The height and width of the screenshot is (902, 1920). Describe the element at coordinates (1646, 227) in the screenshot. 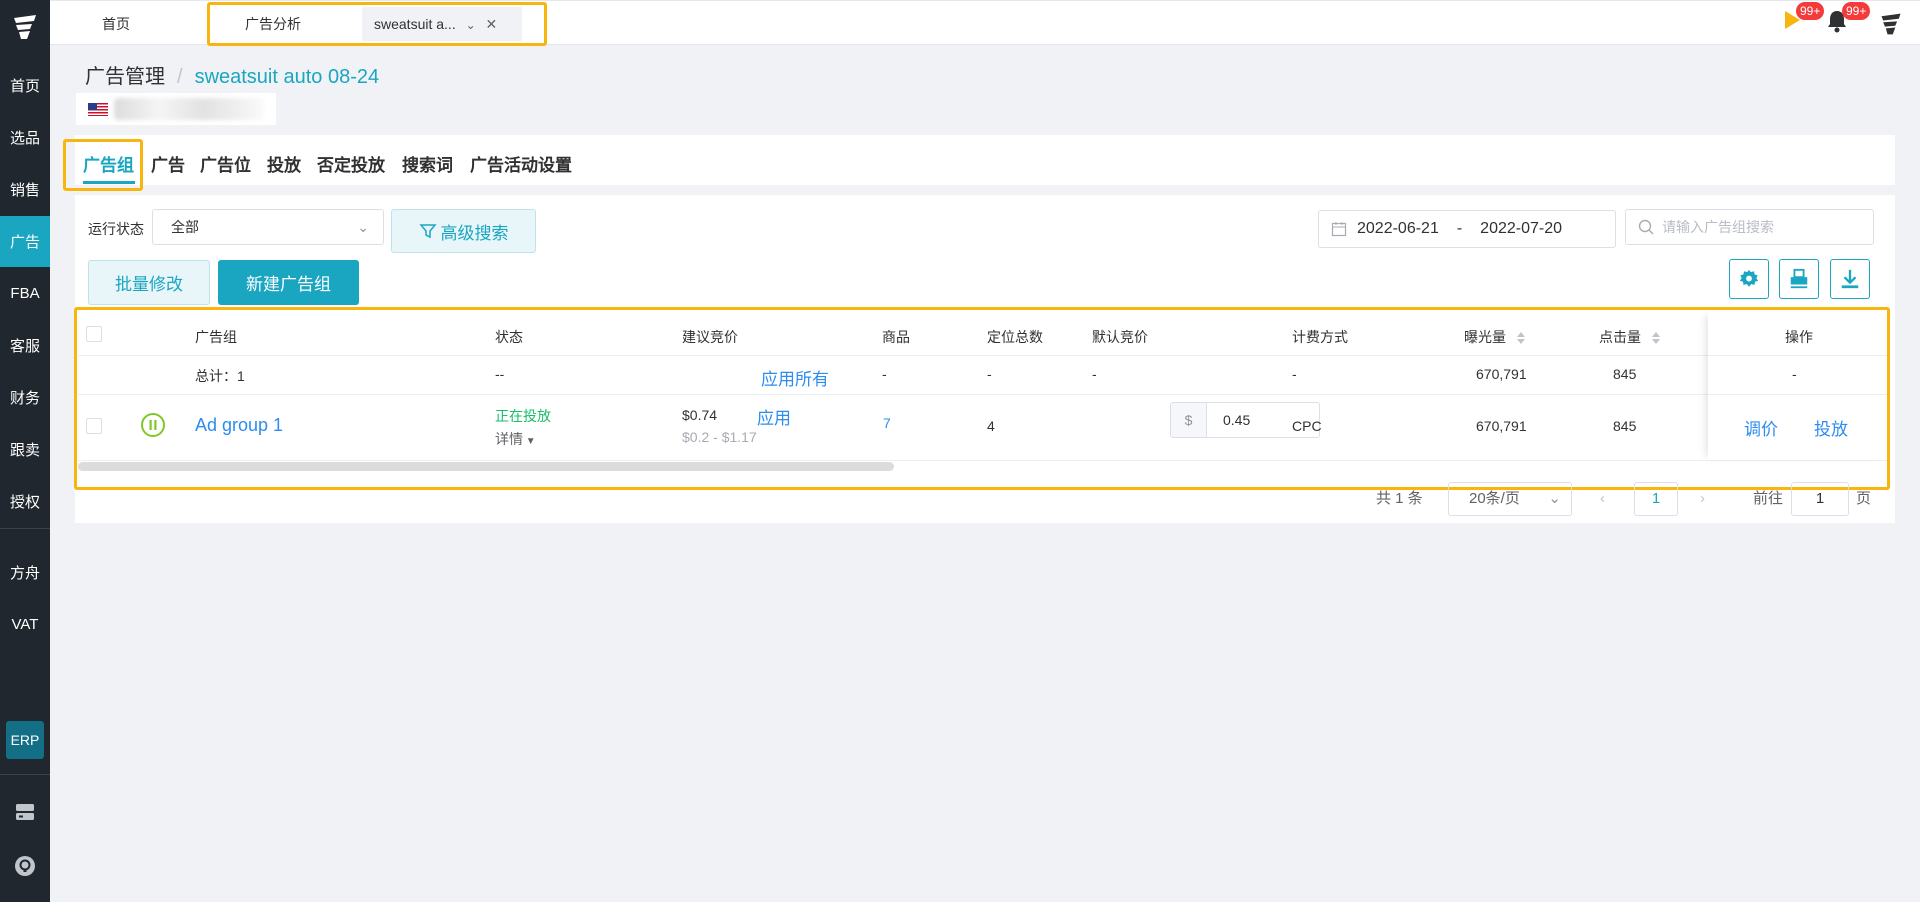

I see `search-icon` at that location.